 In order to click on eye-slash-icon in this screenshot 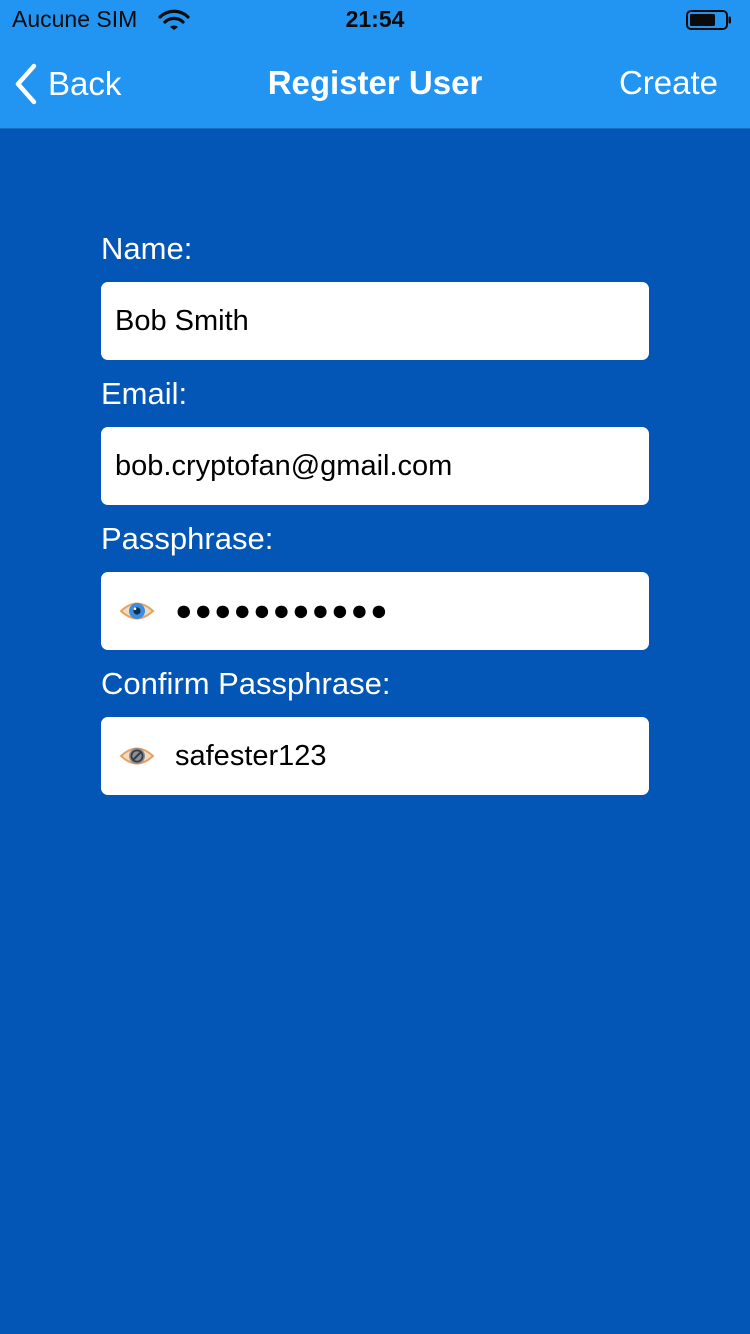, I will do `click(137, 756)`.